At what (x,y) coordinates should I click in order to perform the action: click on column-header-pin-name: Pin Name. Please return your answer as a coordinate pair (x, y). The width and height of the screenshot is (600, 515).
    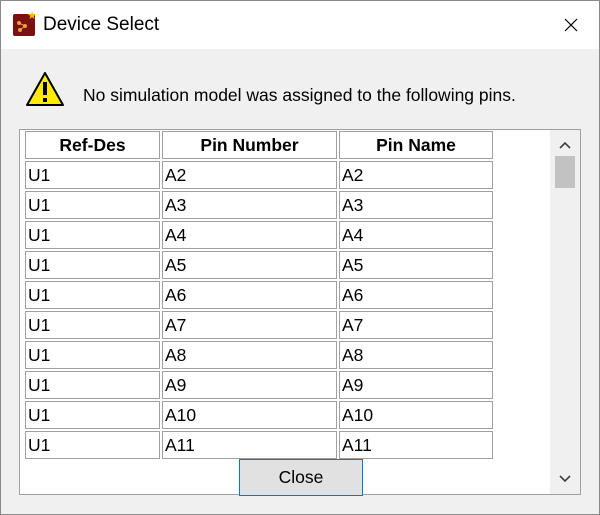
    Looking at the image, I should click on (416, 145).